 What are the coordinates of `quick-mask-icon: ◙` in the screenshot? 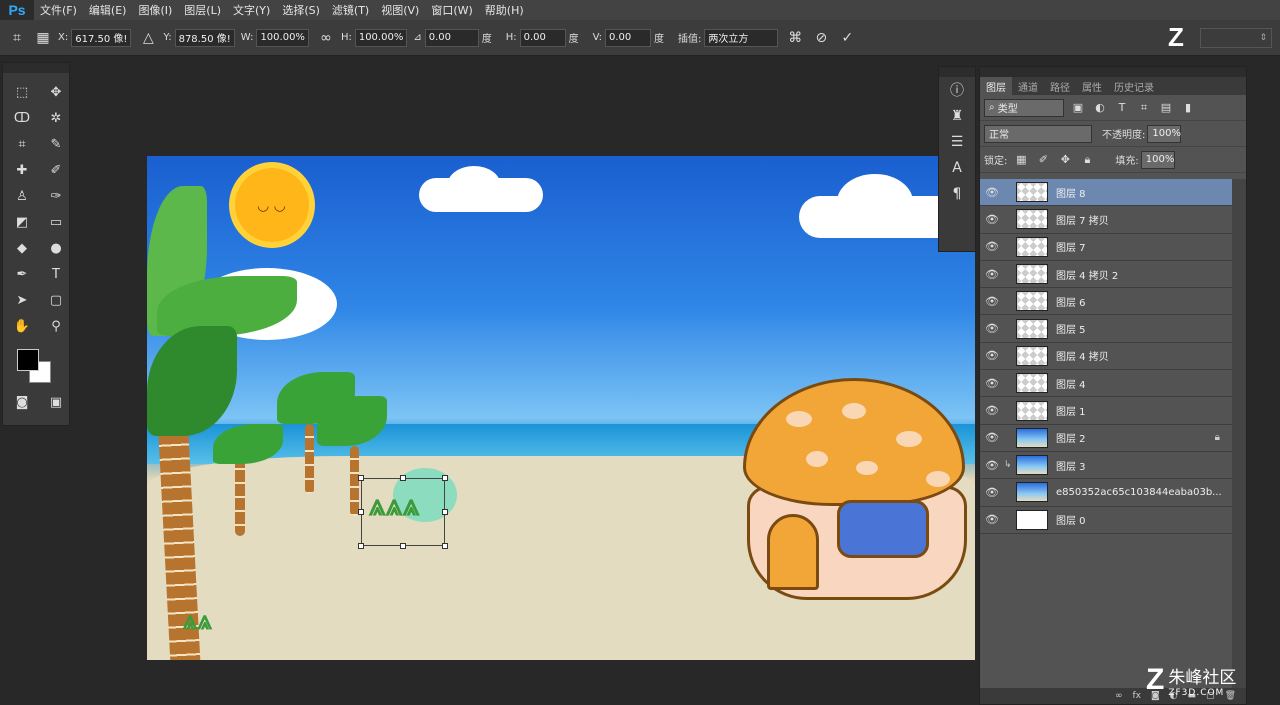 It's located at (22, 402).